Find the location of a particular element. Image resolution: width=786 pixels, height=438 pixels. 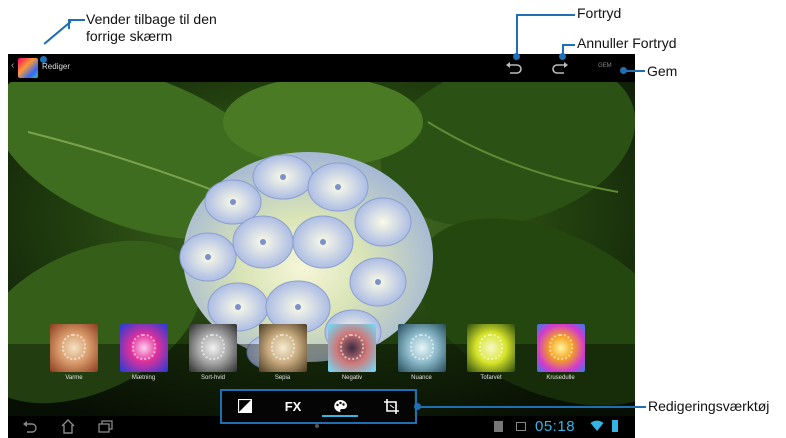

effect-label: Mætning is located at coordinates (143, 378).